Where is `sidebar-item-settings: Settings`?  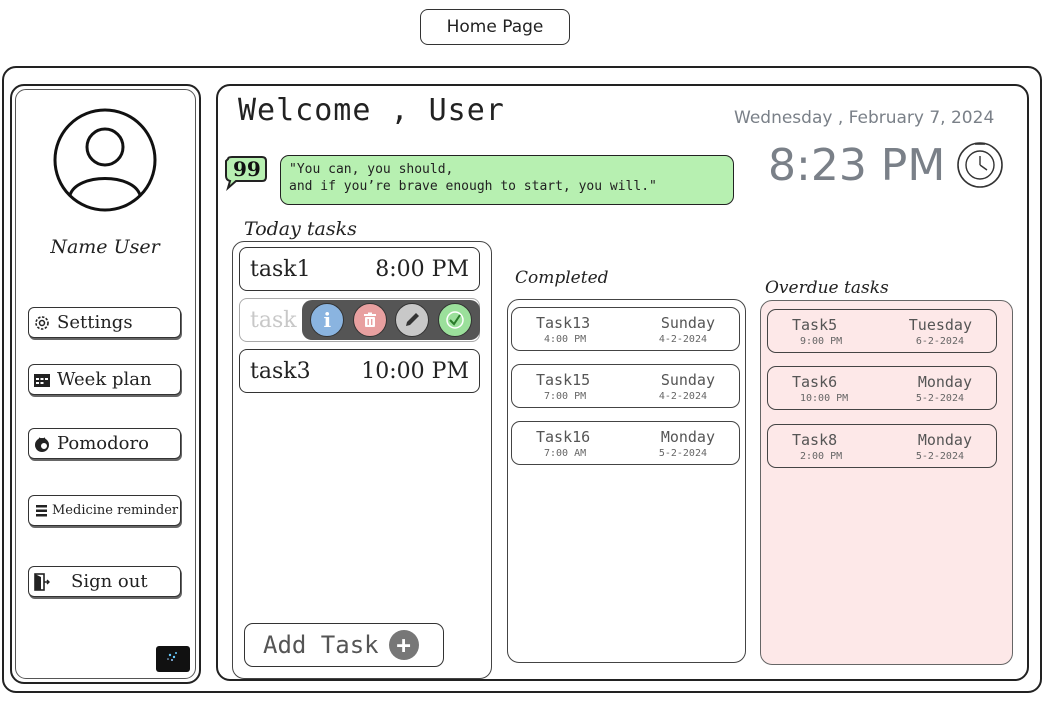
sidebar-item-settings: Settings is located at coordinates (104, 322).